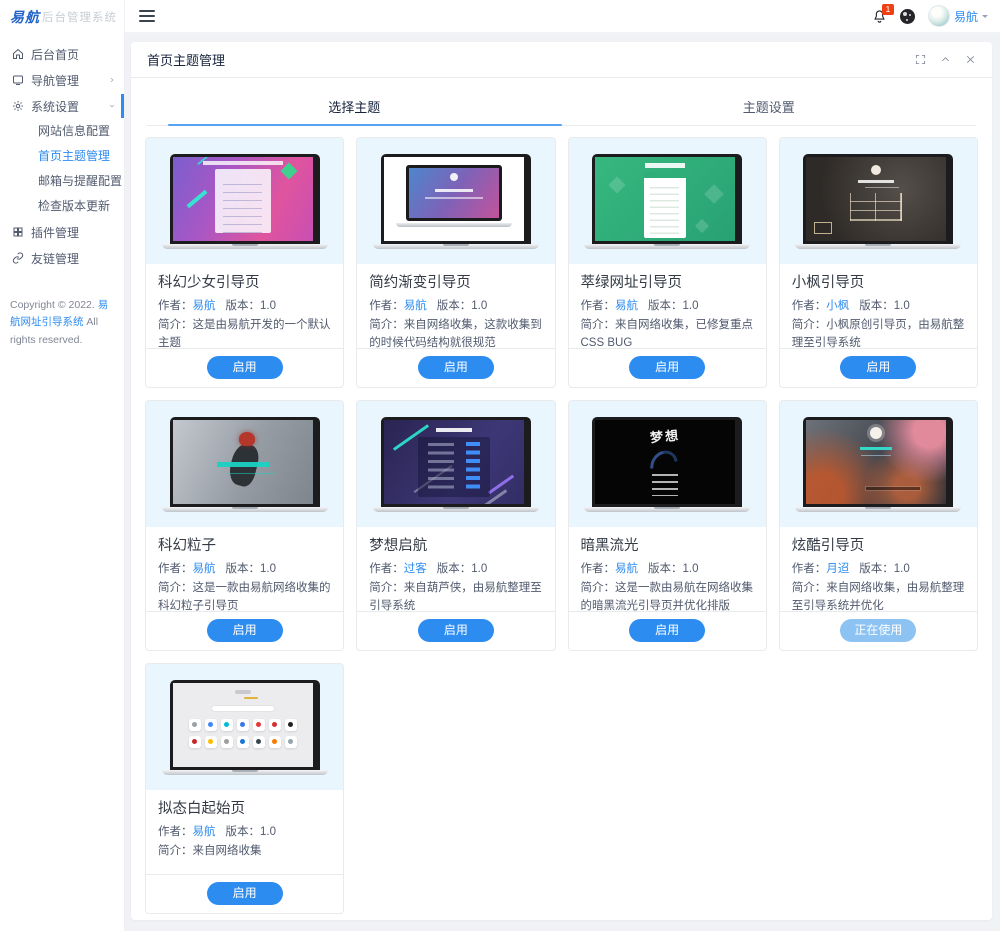 Image resolution: width=1000 pixels, height=931 pixels. Describe the element at coordinates (883, 13) in the screenshot. I see `notification-button: 1` at that location.